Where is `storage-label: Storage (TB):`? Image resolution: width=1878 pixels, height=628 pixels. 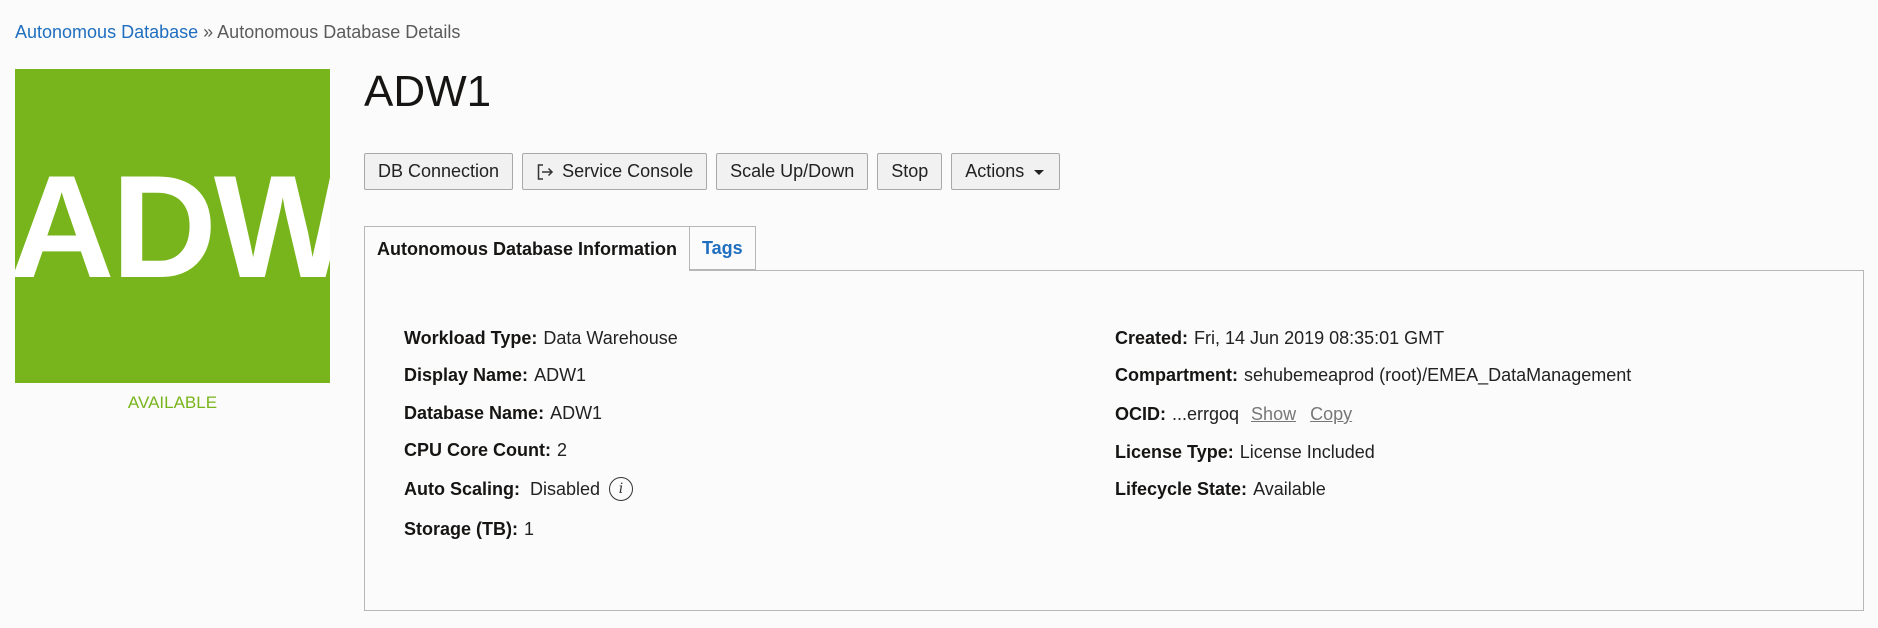 storage-label: Storage (TB): is located at coordinates (461, 529).